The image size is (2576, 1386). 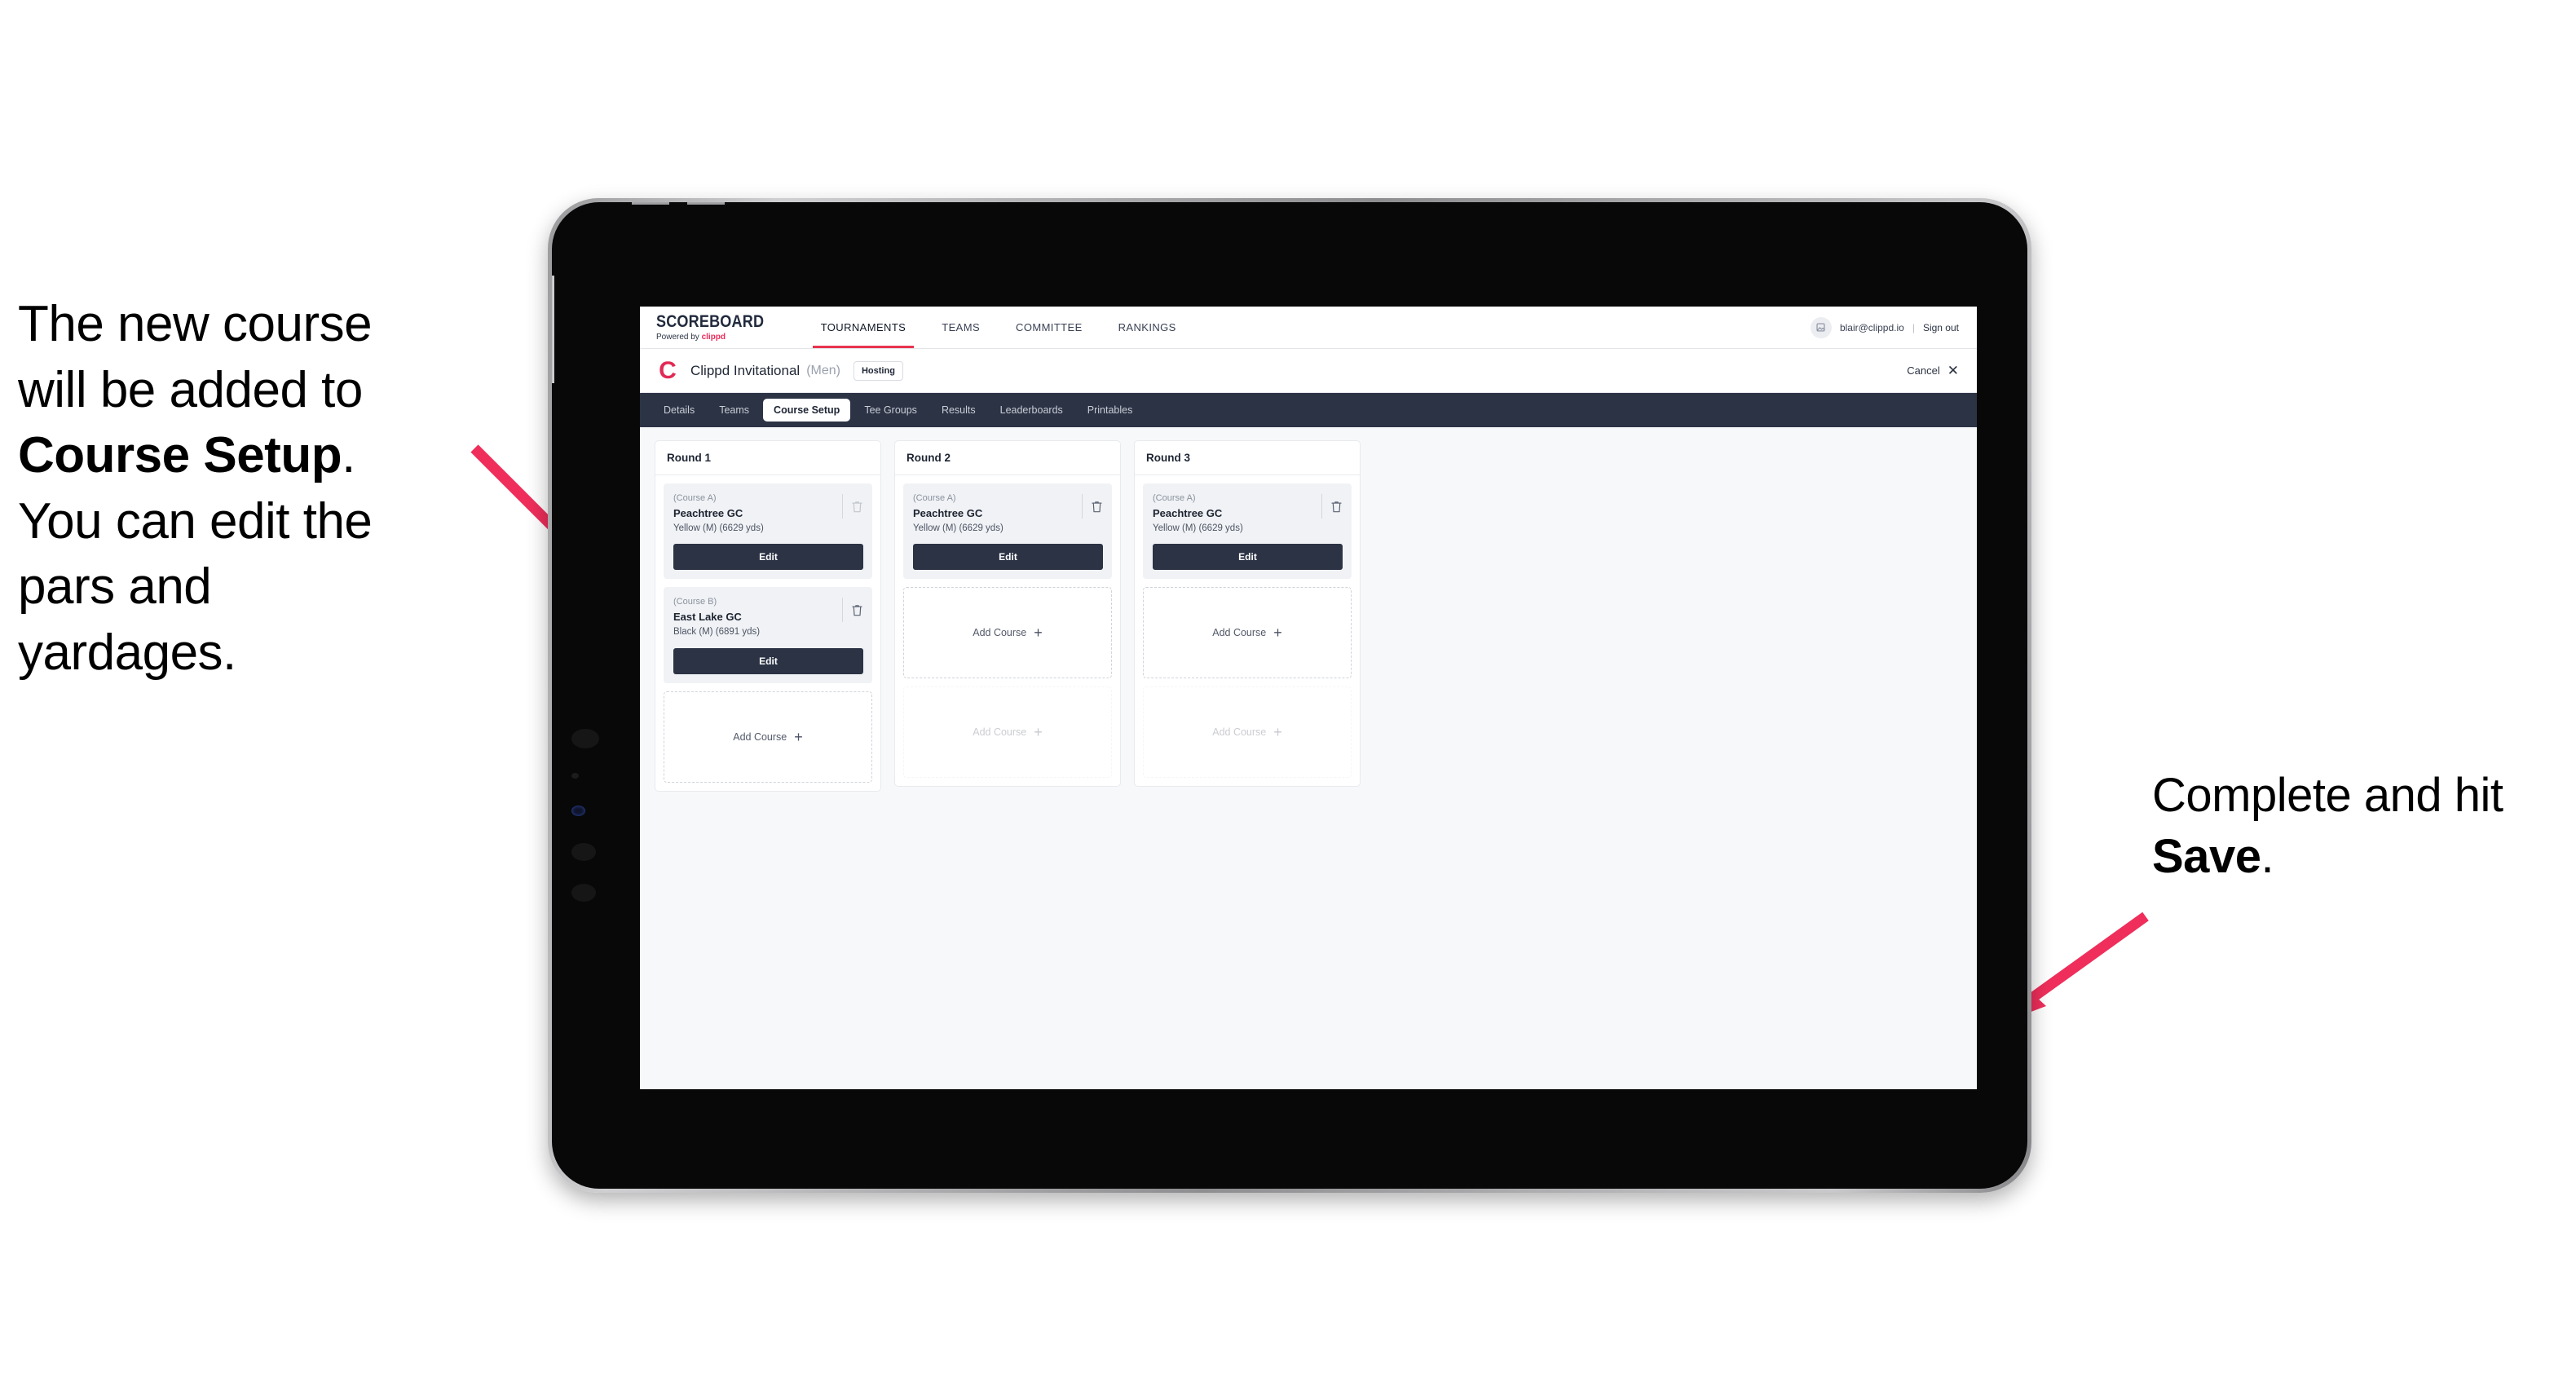 I want to click on annotation-right-bold: Save, so click(x=2206, y=857).